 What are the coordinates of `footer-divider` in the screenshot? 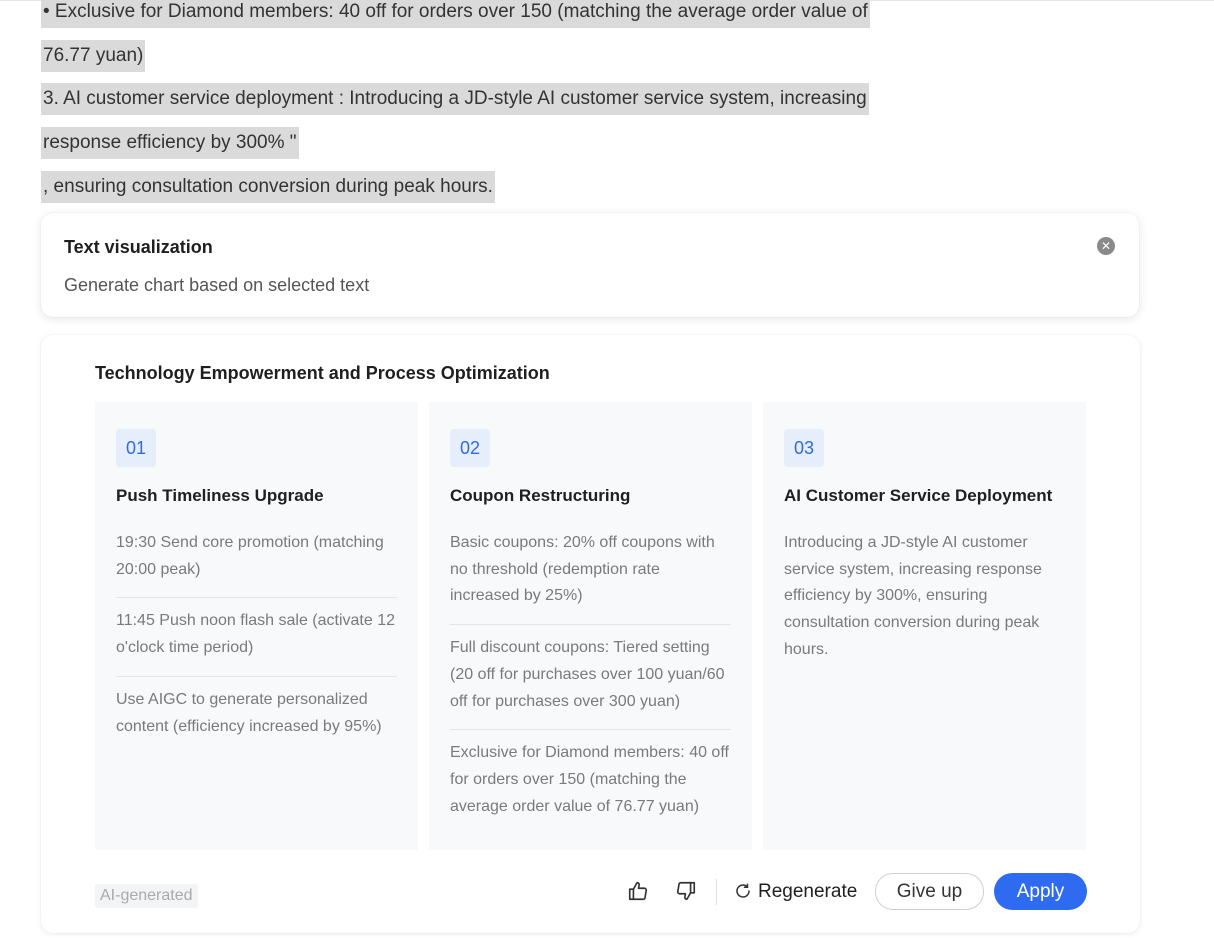 It's located at (716, 892).